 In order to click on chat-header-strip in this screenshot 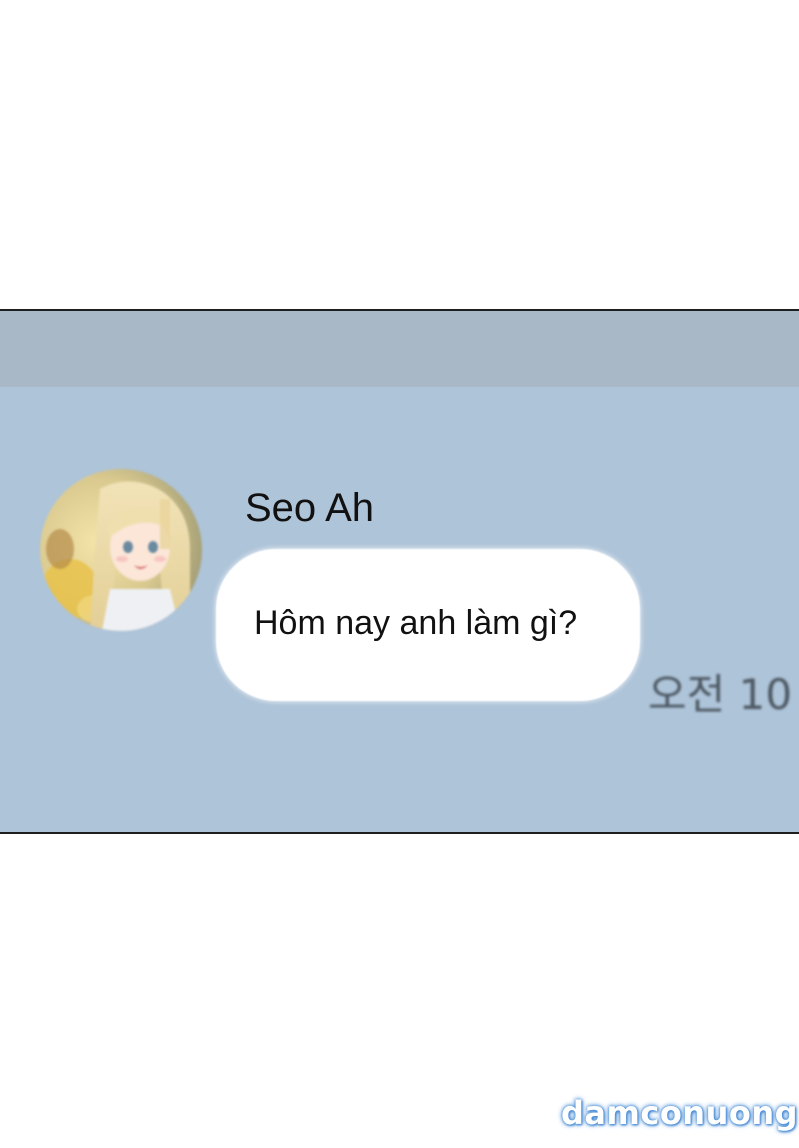, I will do `click(399, 349)`.